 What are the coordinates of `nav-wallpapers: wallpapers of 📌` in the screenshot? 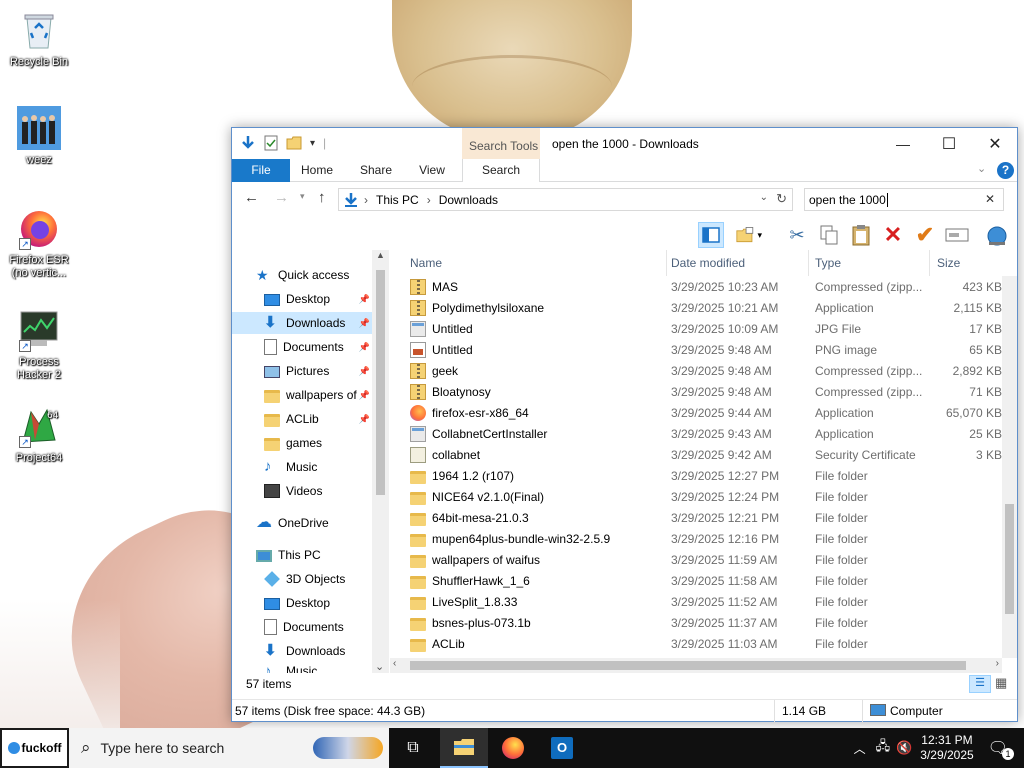 It's located at (302, 395).